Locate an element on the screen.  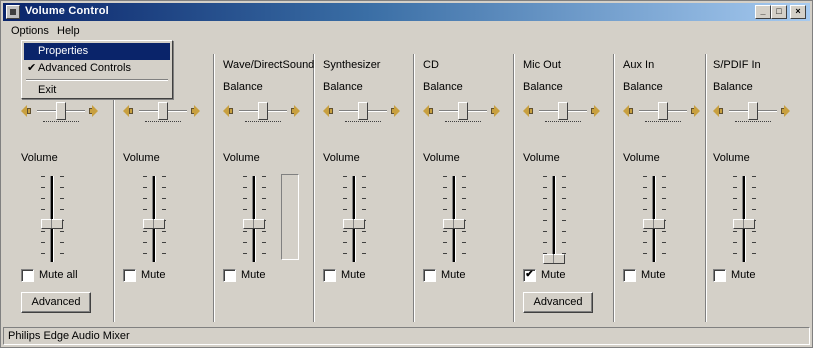
column-title: Wave/DirectSound is located at coordinates (269, 65).